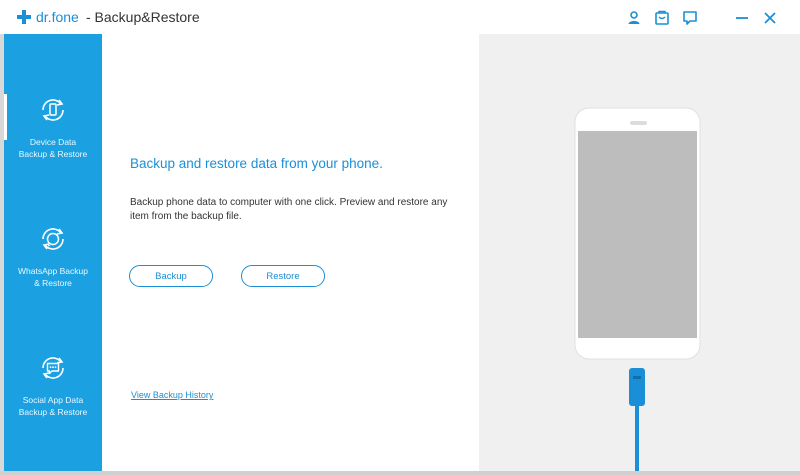  Describe the element at coordinates (24, 17) in the screenshot. I see `drfone-logo-icon` at that location.